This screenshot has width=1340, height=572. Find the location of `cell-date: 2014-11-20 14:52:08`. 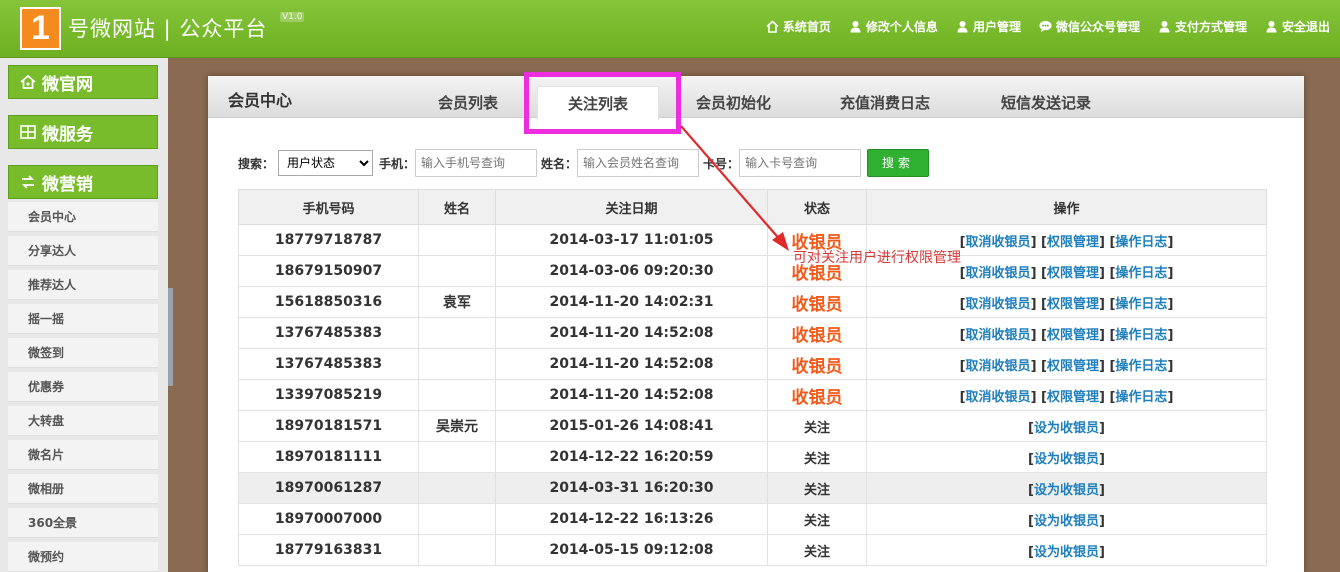

cell-date: 2014-11-20 14:52:08 is located at coordinates (631, 333).